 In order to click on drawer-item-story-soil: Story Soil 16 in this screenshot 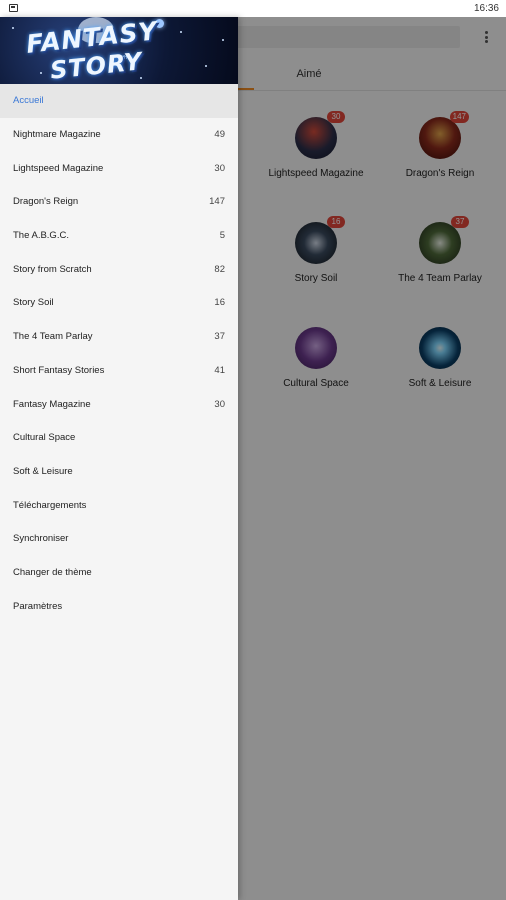, I will do `click(119, 303)`.